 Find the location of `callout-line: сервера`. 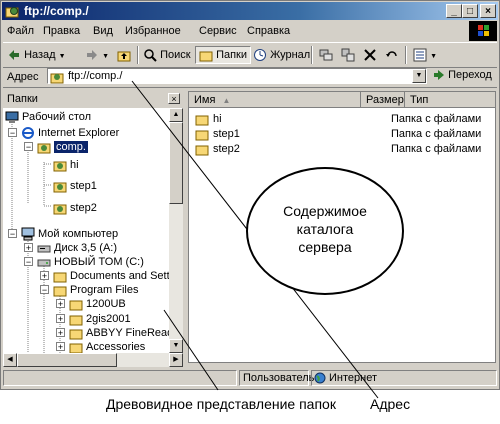

callout-line: сервера is located at coordinates (325, 247).